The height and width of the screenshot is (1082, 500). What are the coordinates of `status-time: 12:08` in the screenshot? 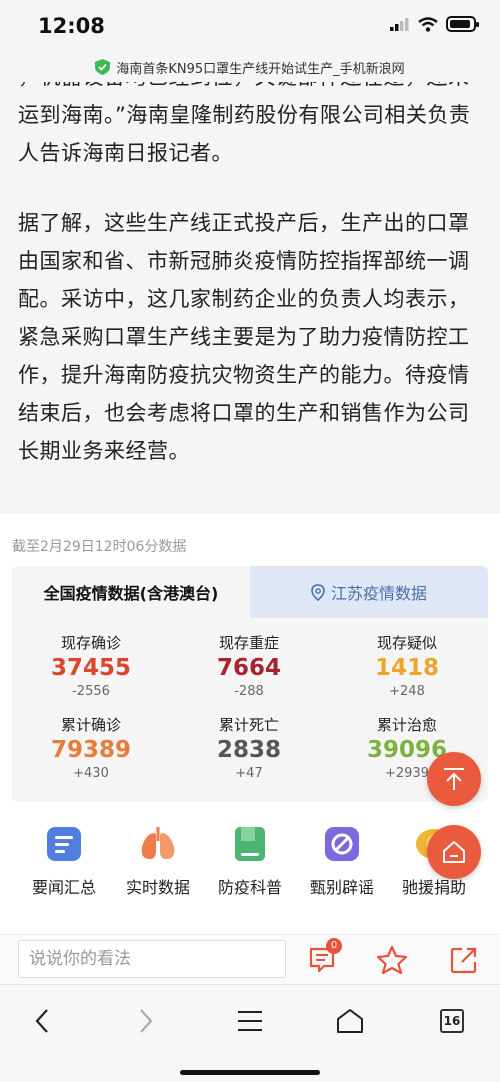 It's located at (71, 26).